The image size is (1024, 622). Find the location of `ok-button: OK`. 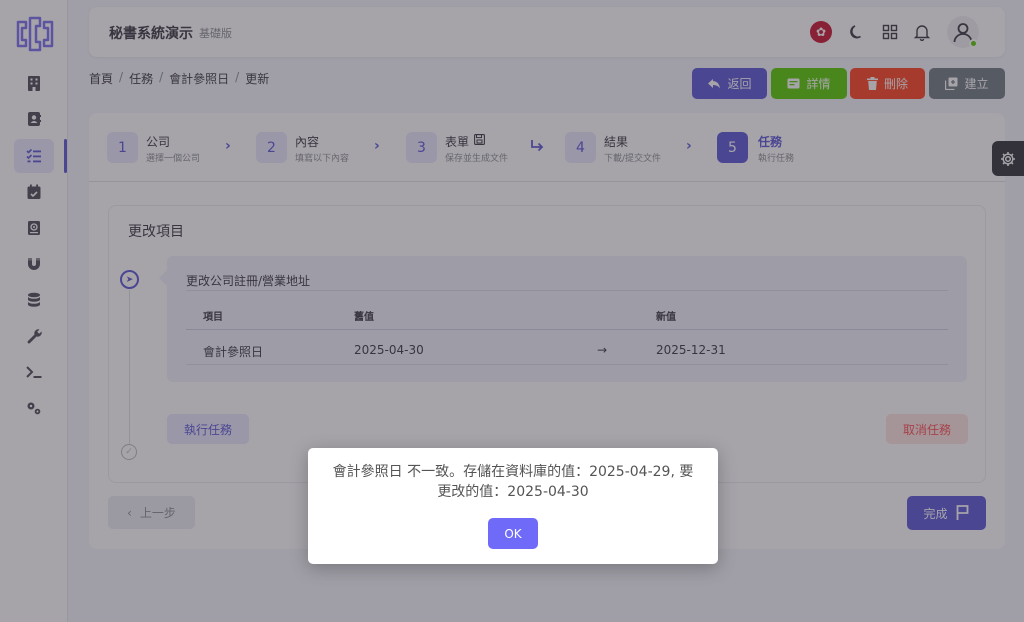

ok-button: OK is located at coordinates (513, 533).